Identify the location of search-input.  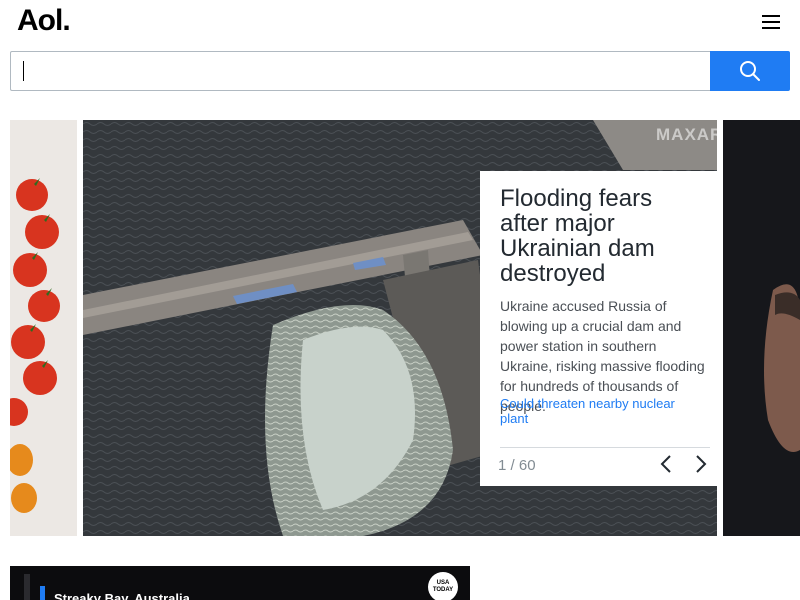
(360, 71).